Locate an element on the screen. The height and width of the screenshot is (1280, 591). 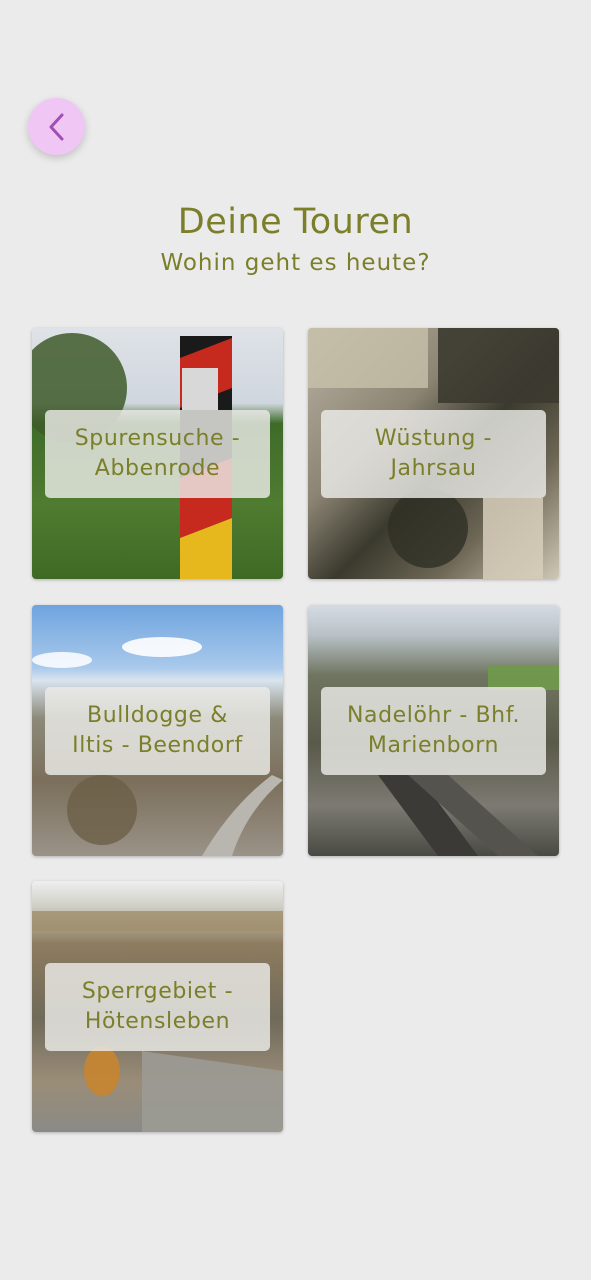
page-subtitle: Wohin geht es heute? is located at coordinates (295, 263).